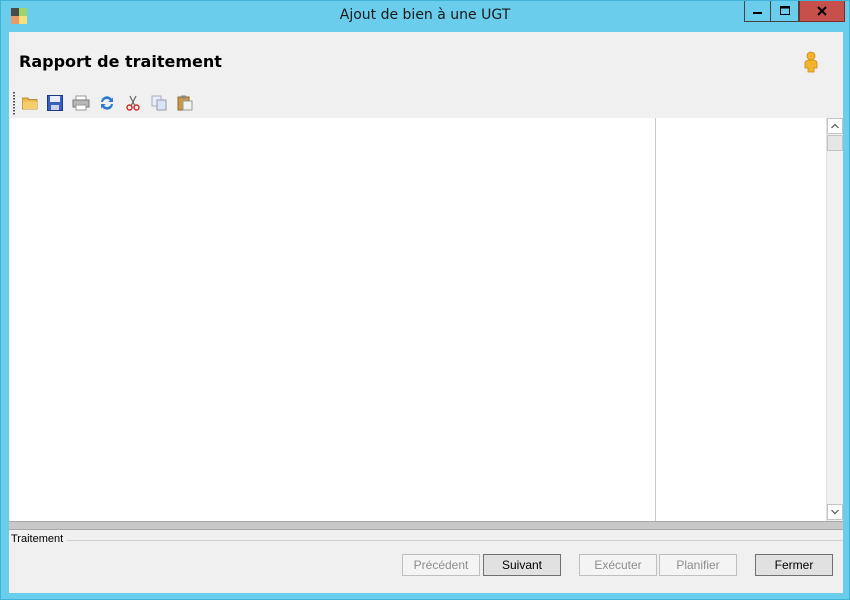  Describe the element at coordinates (698, 565) in the screenshot. I see `schedule-button: Planifier` at that location.